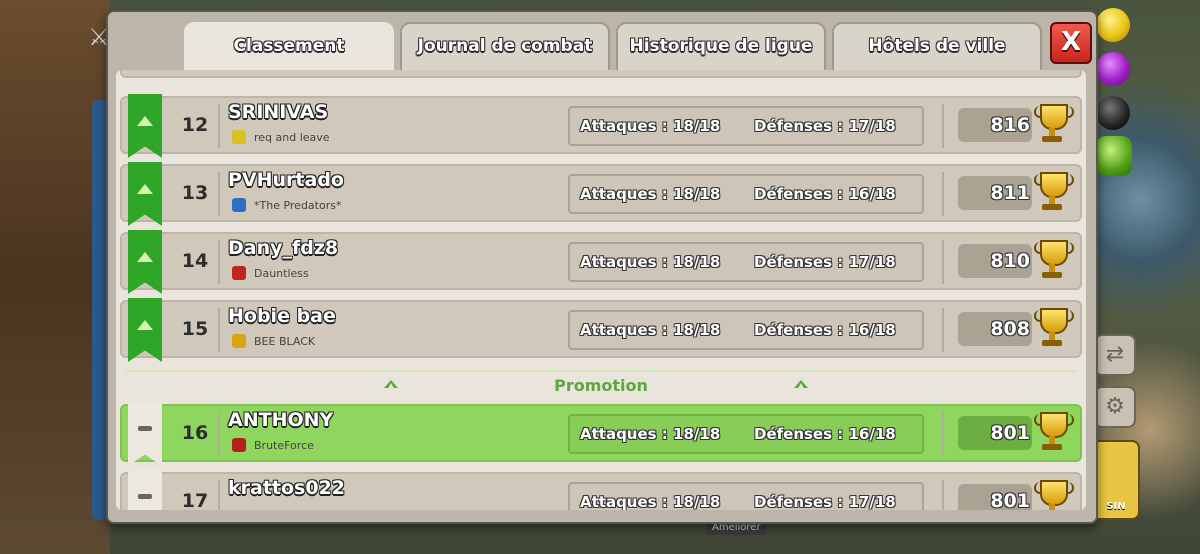  Describe the element at coordinates (601, 74) in the screenshot. I see `table-row-partial` at that location.